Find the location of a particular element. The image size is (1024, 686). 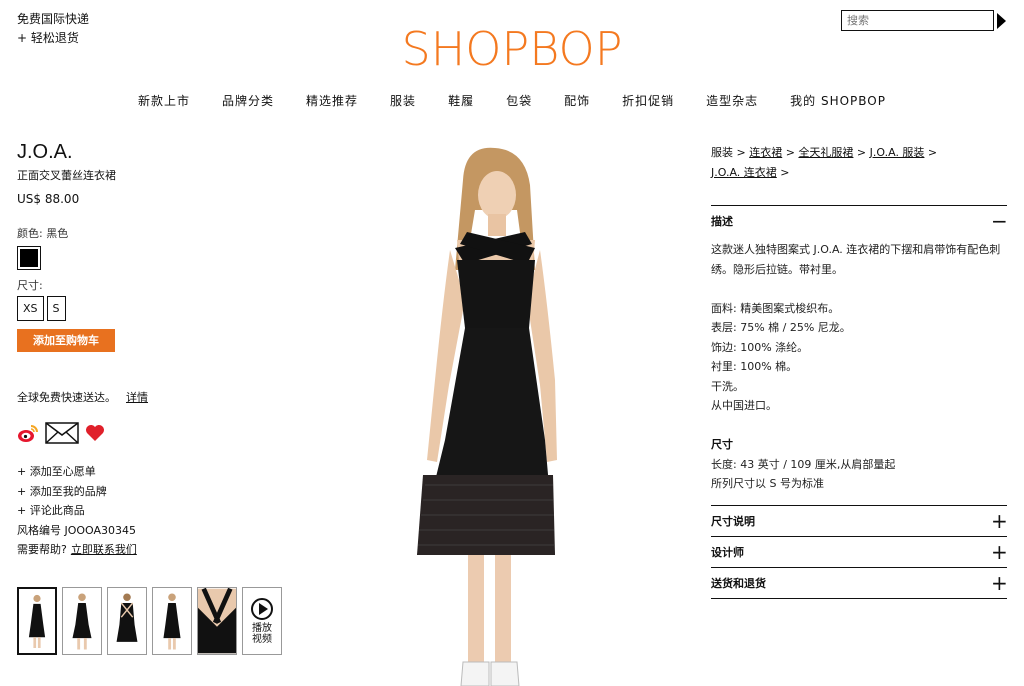

shipping-info: 全球免费快速送达。 详情 is located at coordinates (82, 397).